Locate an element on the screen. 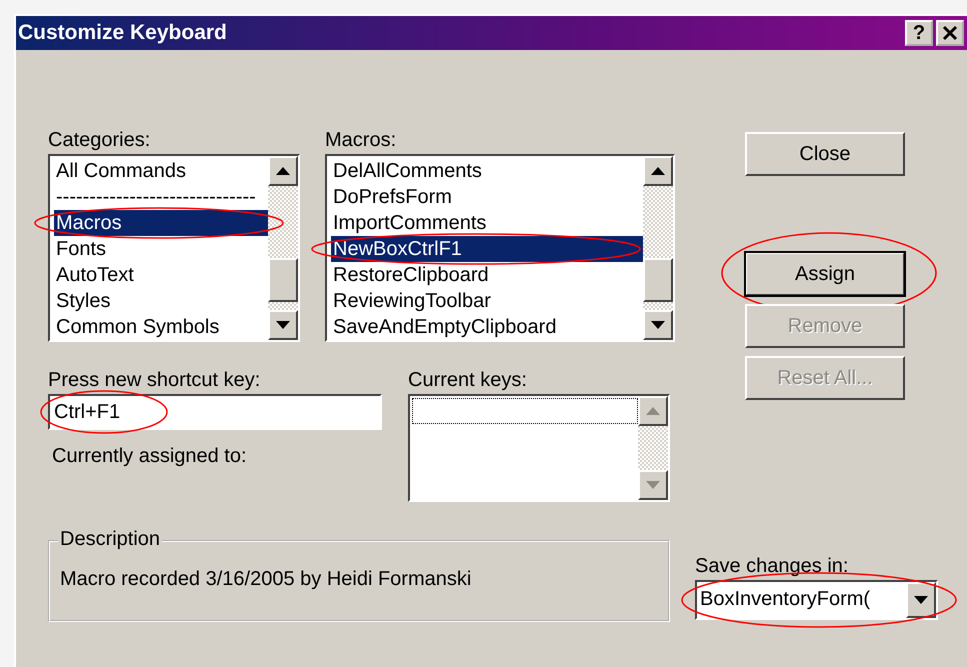  current-keys-label: Current keys: is located at coordinates (468, 380).